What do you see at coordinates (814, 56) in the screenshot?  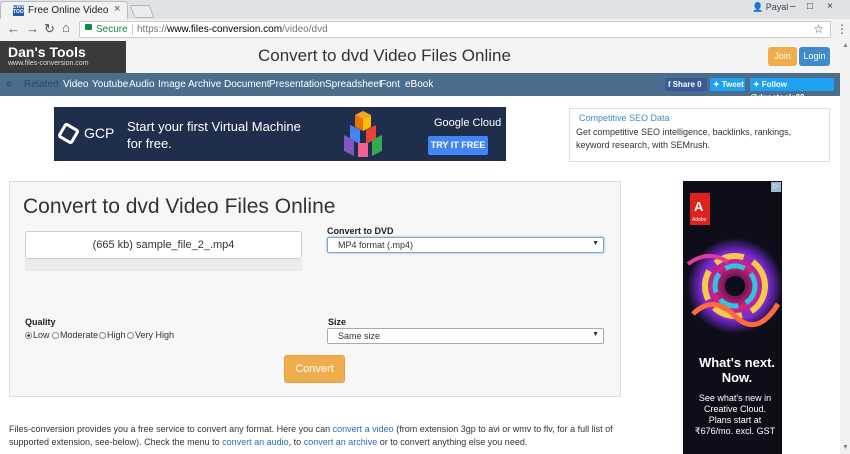 I see `login-button: Login` at bounding box center [814, 56].